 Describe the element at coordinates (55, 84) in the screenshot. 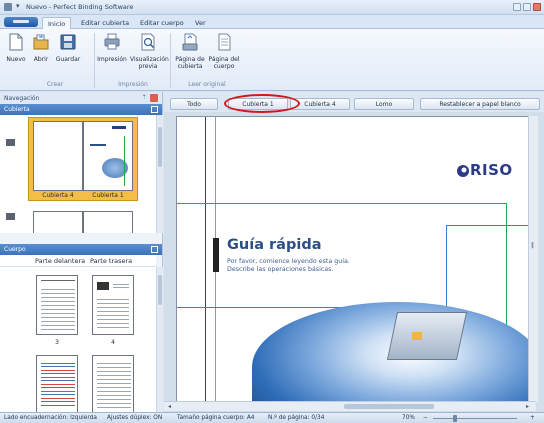

I see `group-label-crear: Crear` at that location.